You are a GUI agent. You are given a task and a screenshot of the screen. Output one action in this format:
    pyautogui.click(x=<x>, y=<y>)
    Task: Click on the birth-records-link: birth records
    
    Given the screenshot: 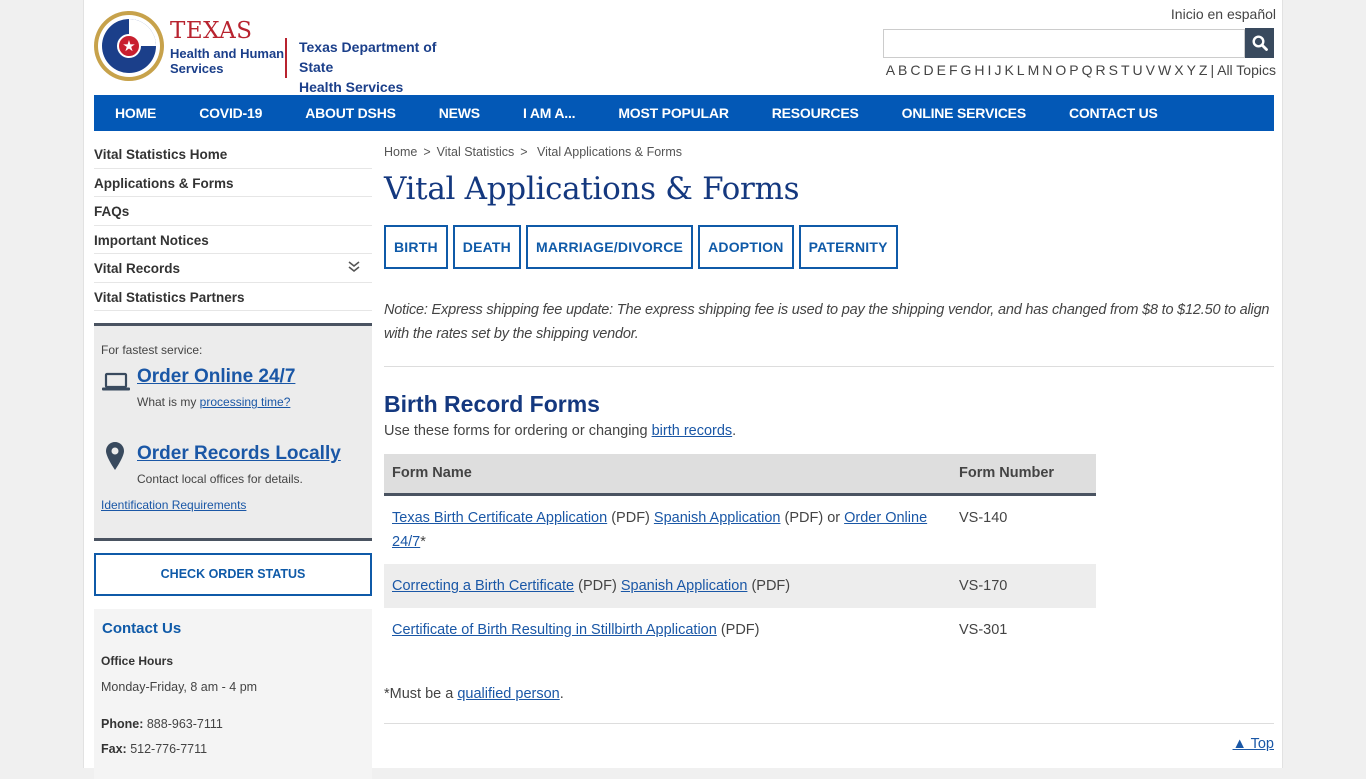 What is the action you would take?
    pyautogui.click(x=692, y=431)
    